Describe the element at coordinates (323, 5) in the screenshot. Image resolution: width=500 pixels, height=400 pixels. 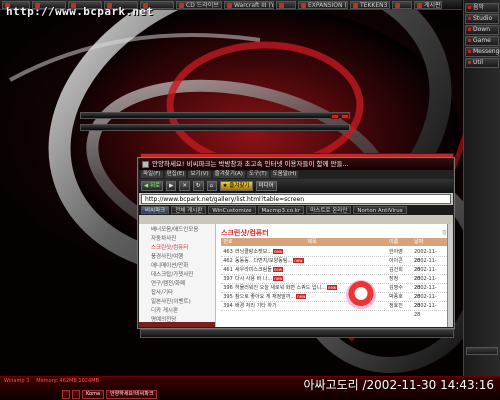
I see `expansion-drive-button: EXPANSION (H:)` at that location.